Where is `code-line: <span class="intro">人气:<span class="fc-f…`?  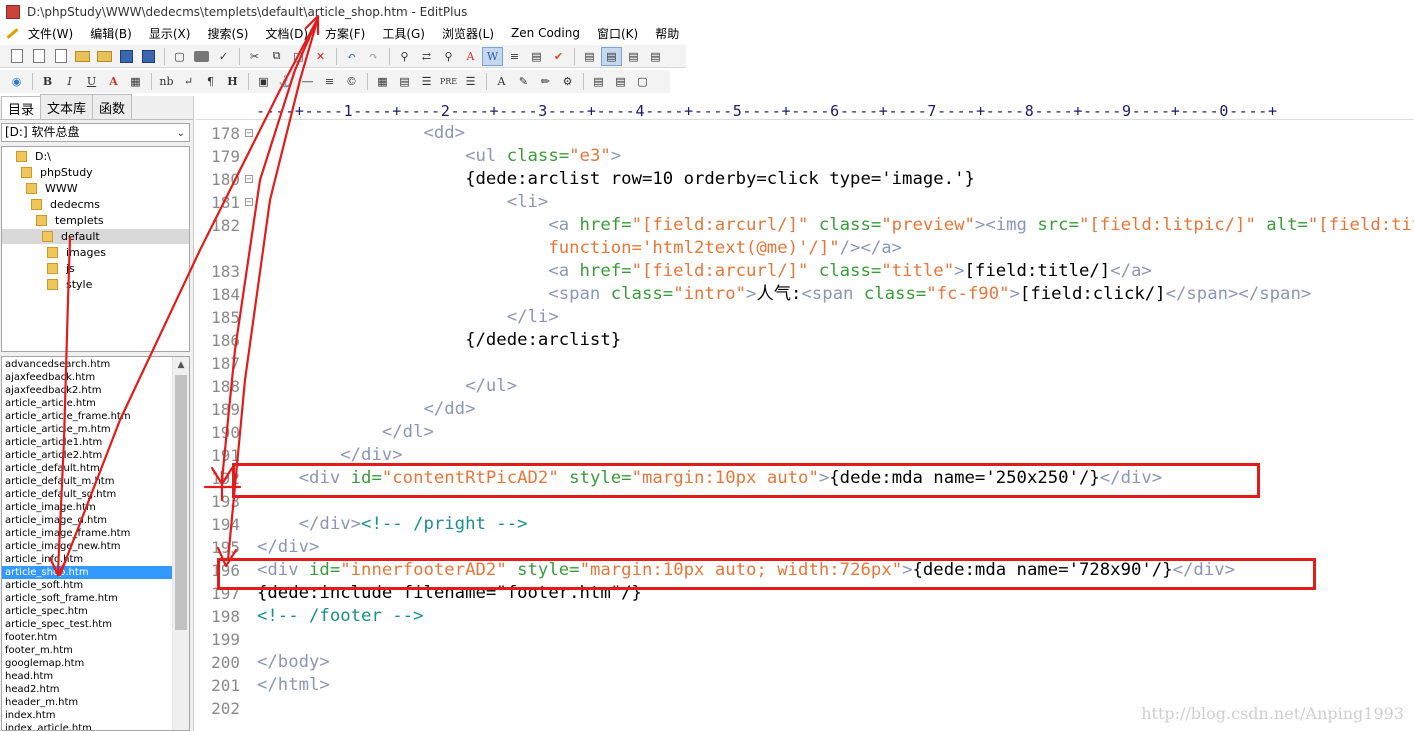
code-line: <span class="intro">人气:<span class="fc-f… is located at coordinates (784, 294).